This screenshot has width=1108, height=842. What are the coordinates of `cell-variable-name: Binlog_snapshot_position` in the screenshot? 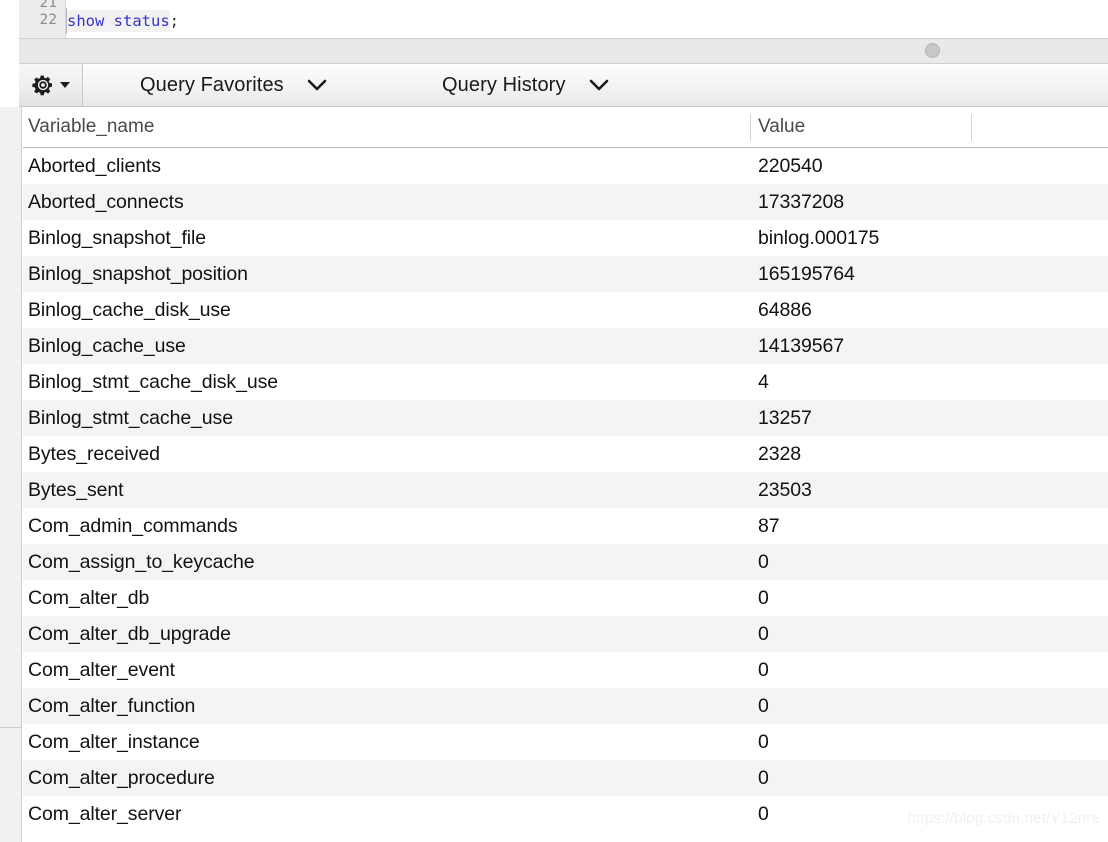 It's located at (138, 274).